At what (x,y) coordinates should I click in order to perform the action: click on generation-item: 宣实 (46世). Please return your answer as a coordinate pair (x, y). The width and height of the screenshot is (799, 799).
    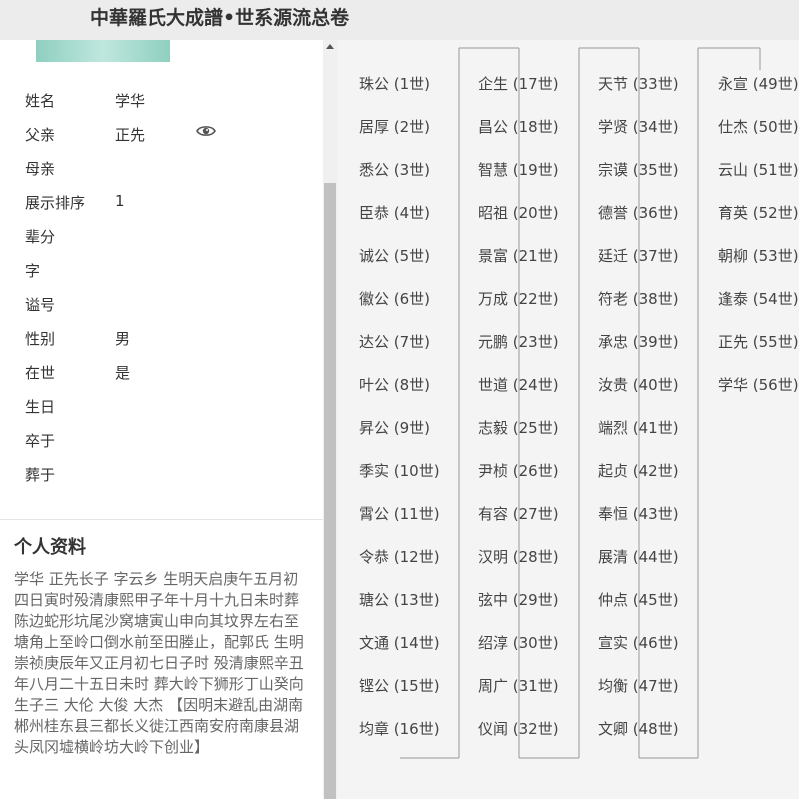
    Looking at the image, I should click on (638, 642).